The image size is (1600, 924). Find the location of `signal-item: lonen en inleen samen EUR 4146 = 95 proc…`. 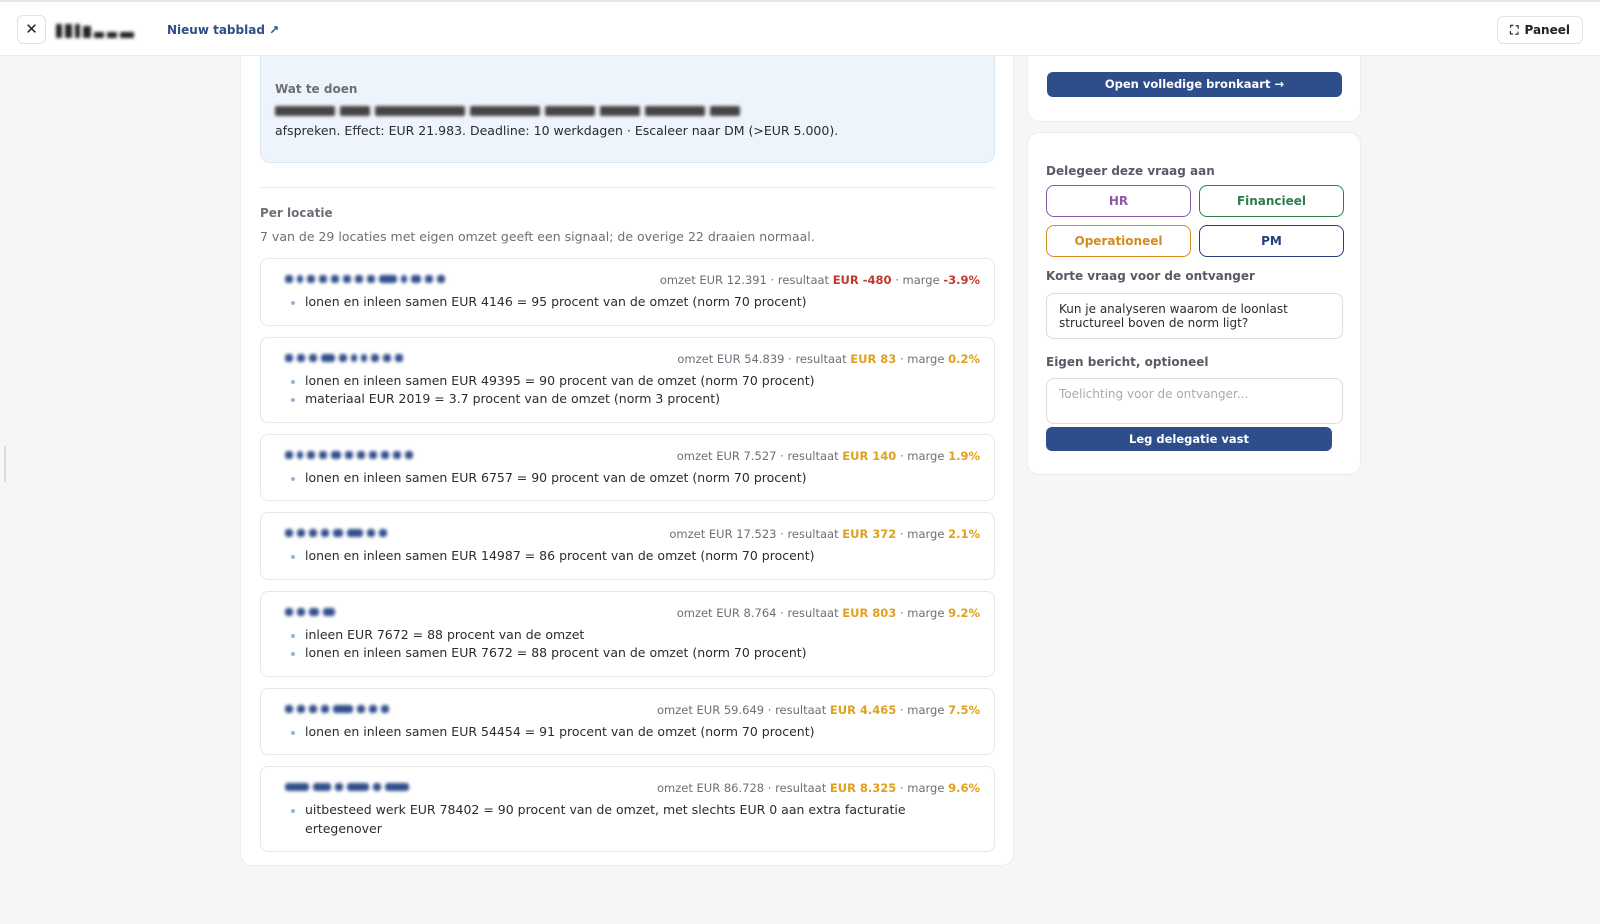

signal-item: lonen en inleen samen EUR 4146 = 95 proc… is located at coordinates (627, 302).